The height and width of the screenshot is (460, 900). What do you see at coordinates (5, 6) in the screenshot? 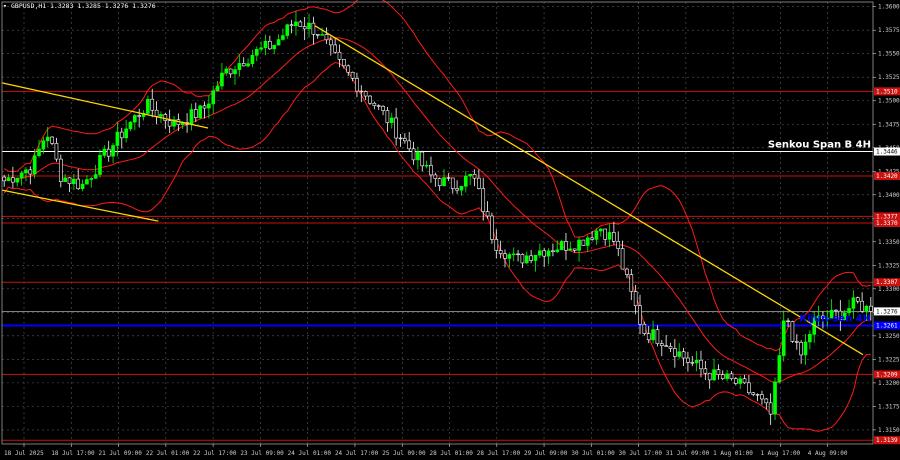
I see `header-arrow-icon: ▾` at bounding box center [5, 6].